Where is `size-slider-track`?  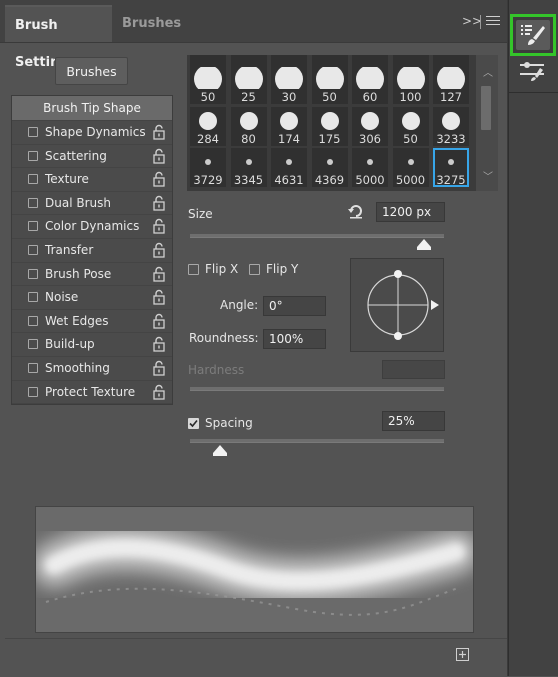 size-slider-track is located at coordinates (317, 236).